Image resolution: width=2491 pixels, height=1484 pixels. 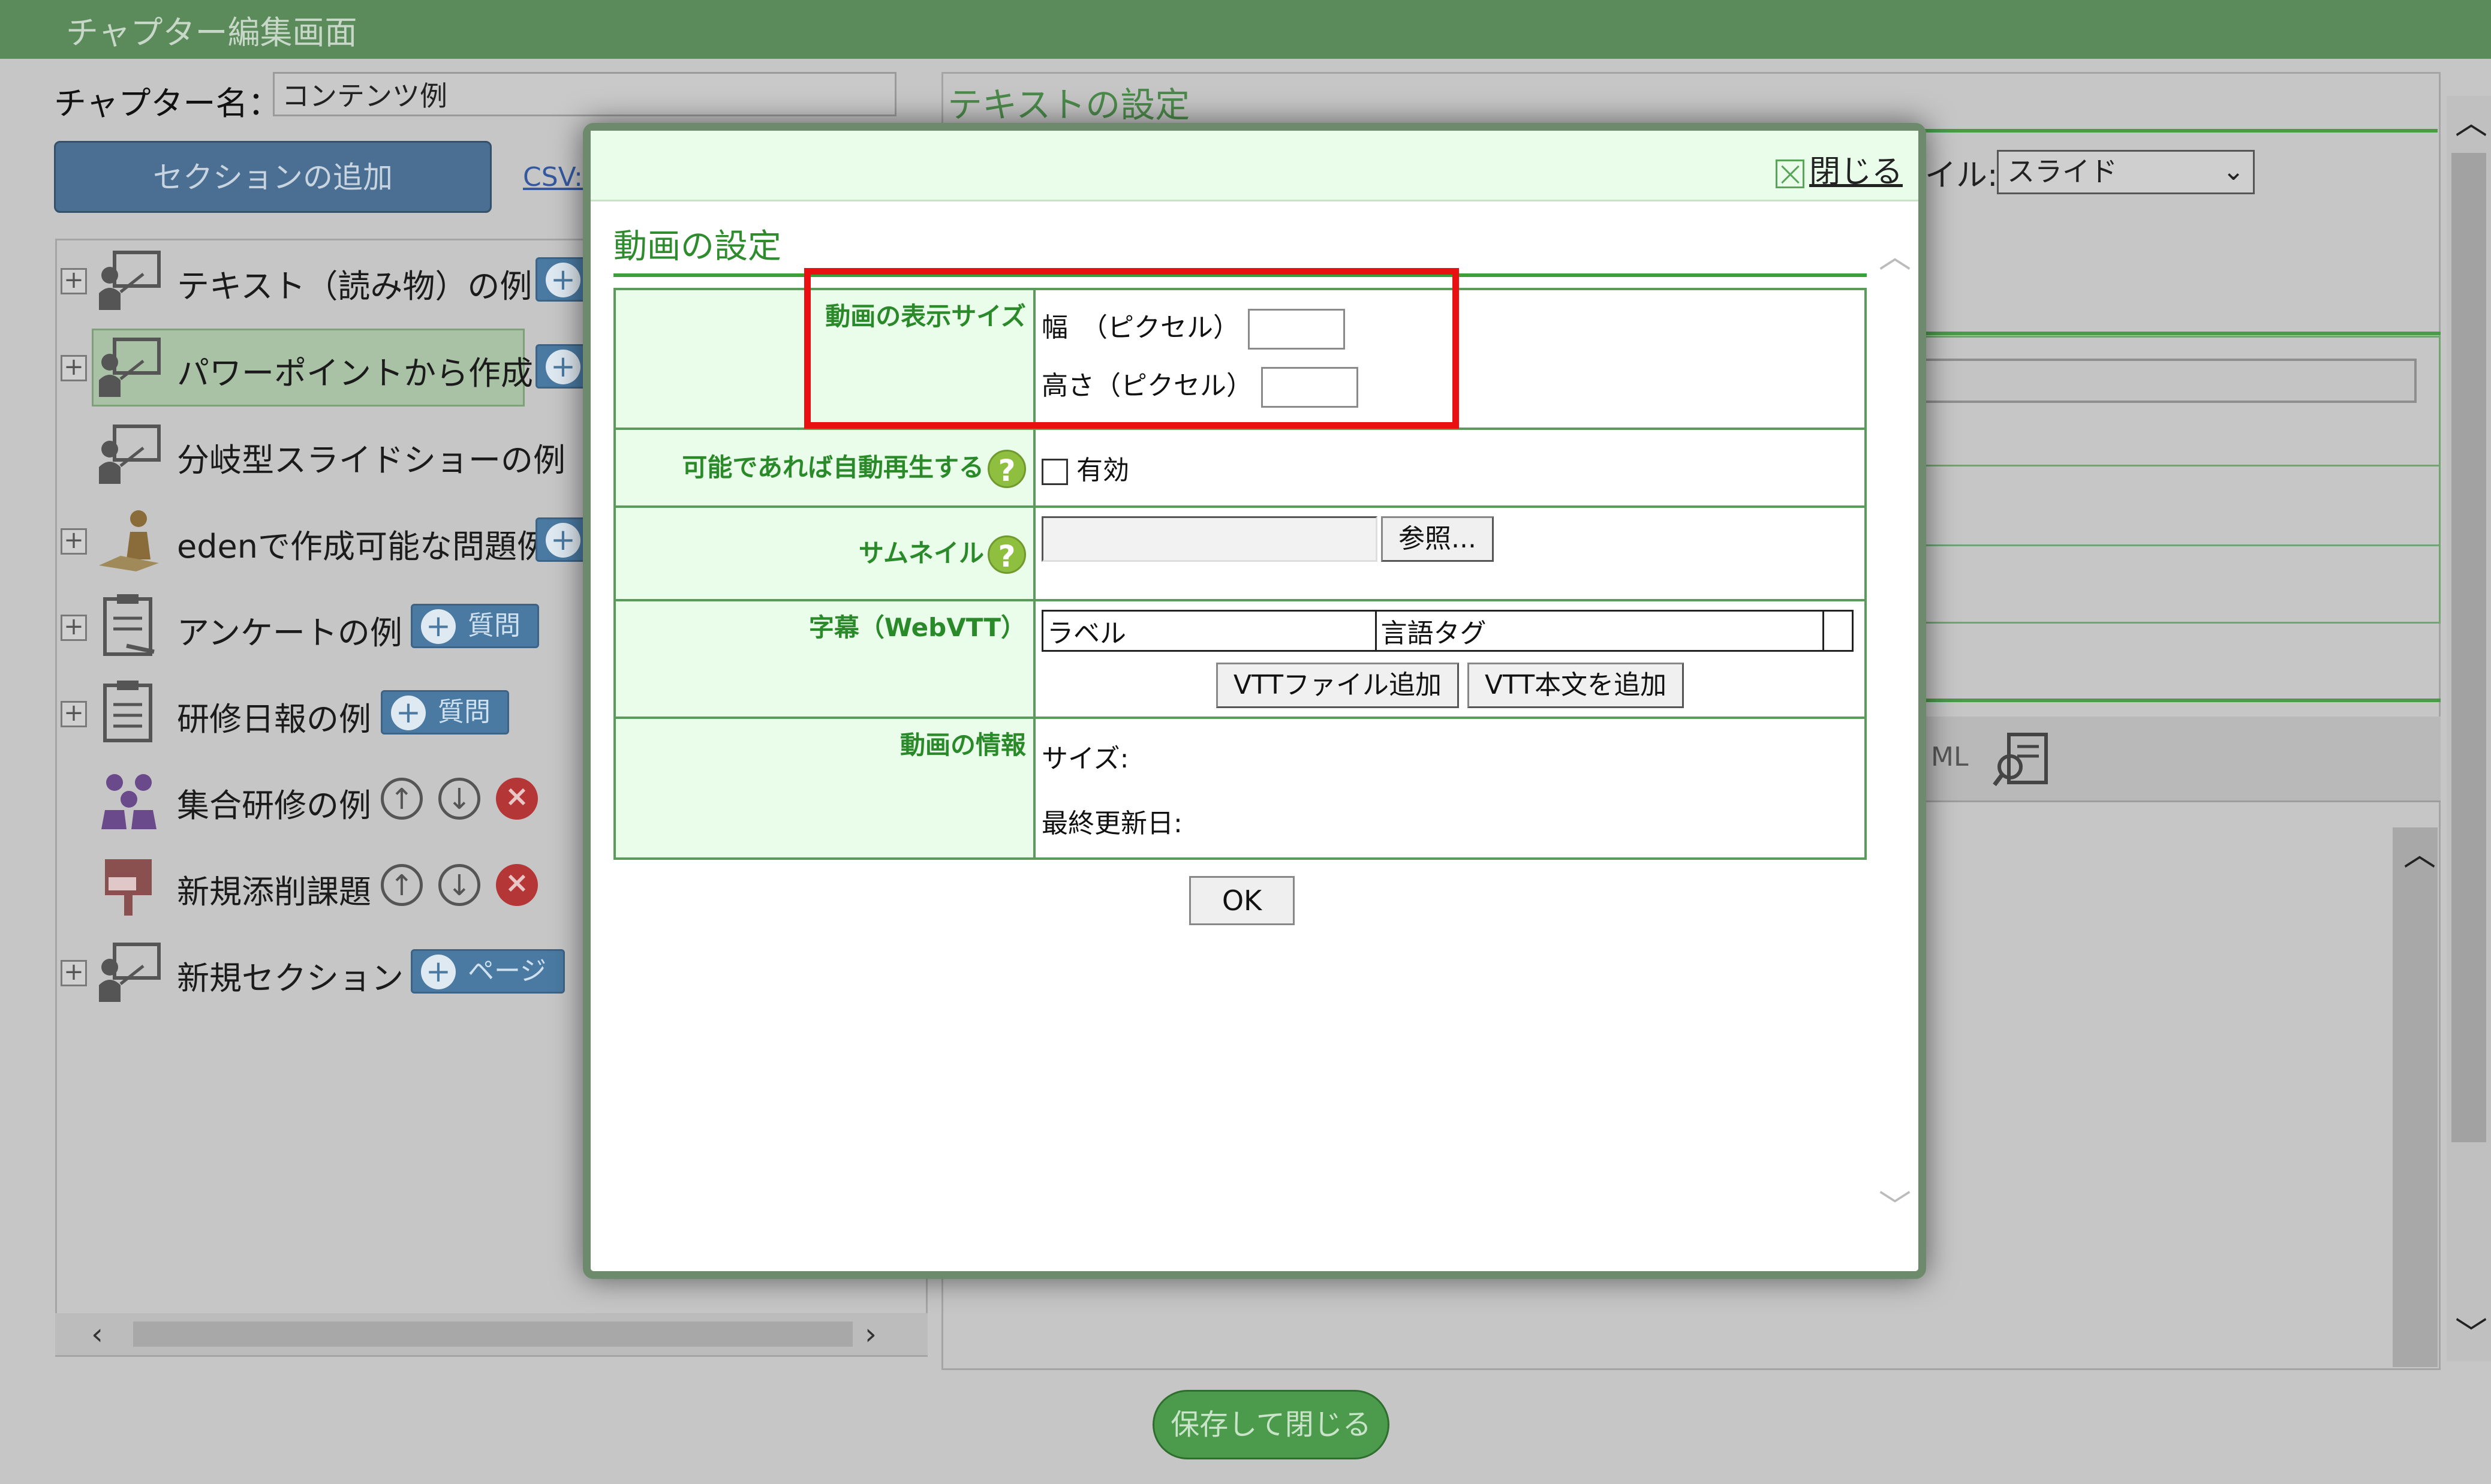 What do you see at coordinates (273, 177) in the screenshot?
I see `add-section-button: セクションの追加` at bounding box center [273, 177].